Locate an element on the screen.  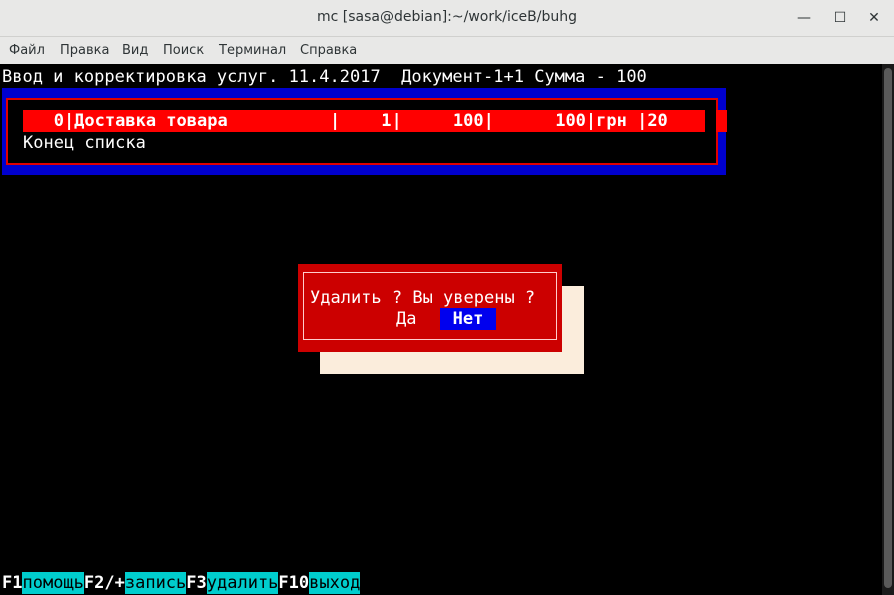
terminal-scrollbar is located at coordinates (888, 329).